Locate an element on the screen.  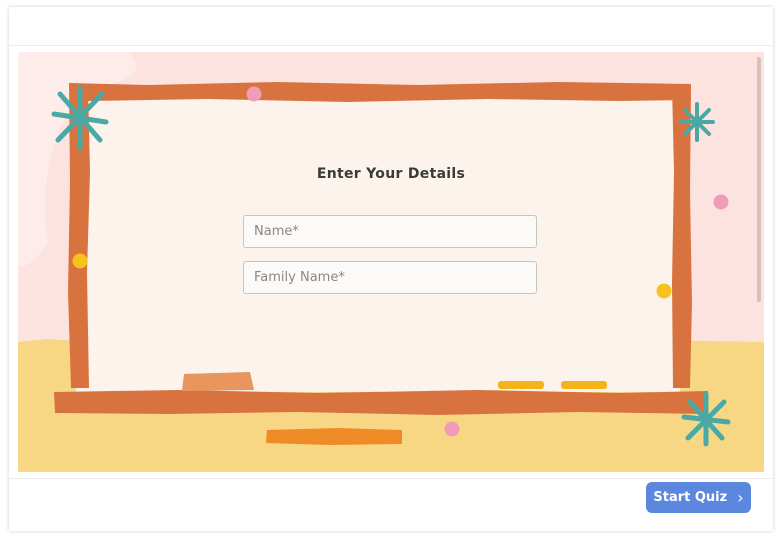
board-frame-top is located at coordinates (380, 92).